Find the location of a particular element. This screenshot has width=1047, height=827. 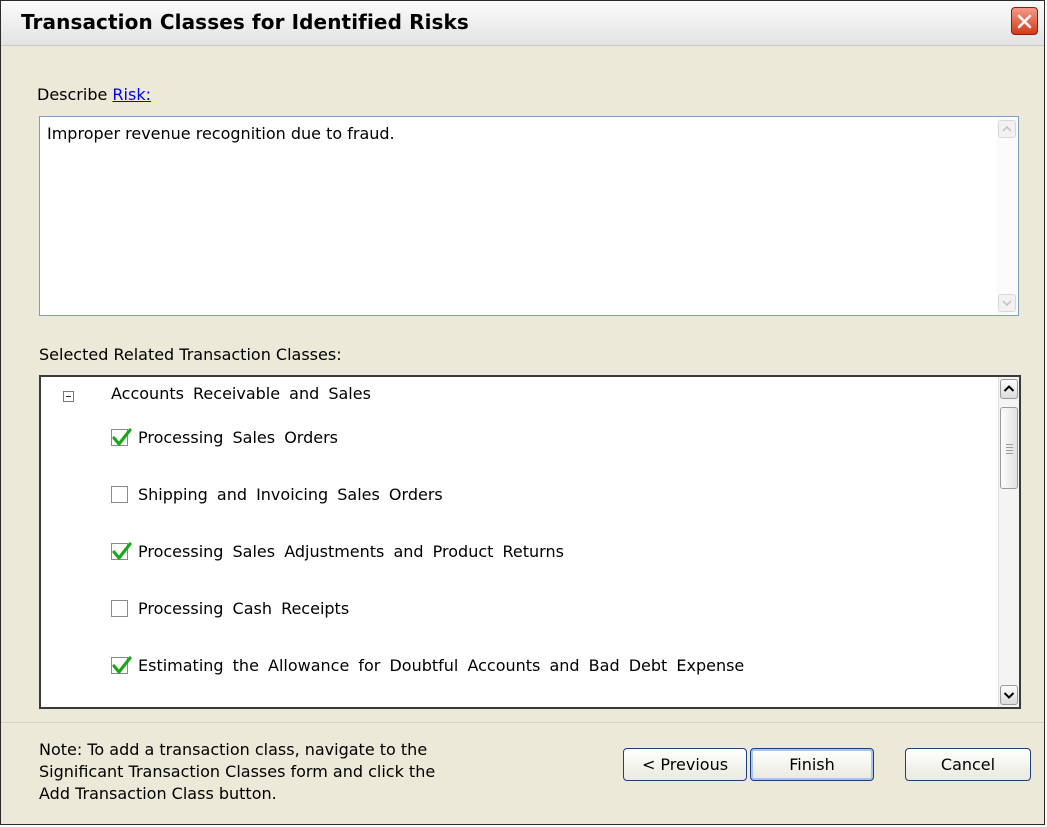

tree-scroll-up-button is located at coordinates (1009, 389).